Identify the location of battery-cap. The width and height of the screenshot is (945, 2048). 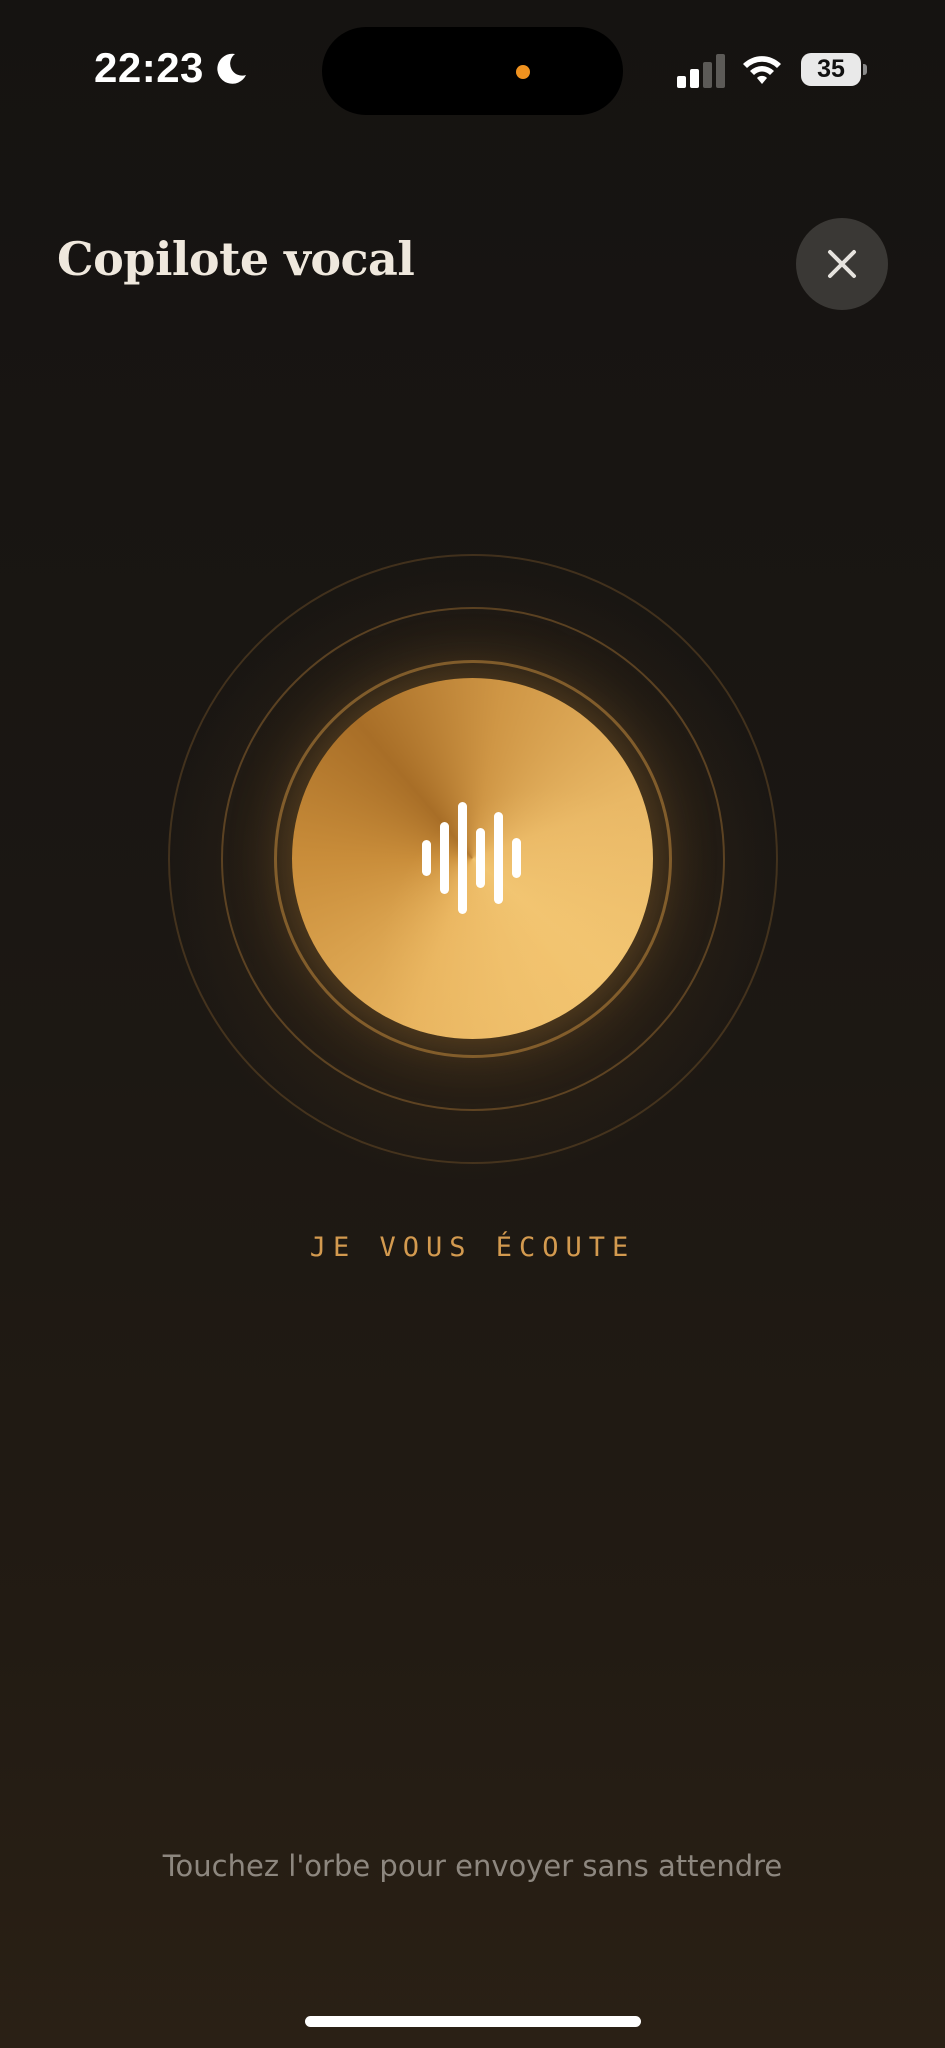
(865, 69).